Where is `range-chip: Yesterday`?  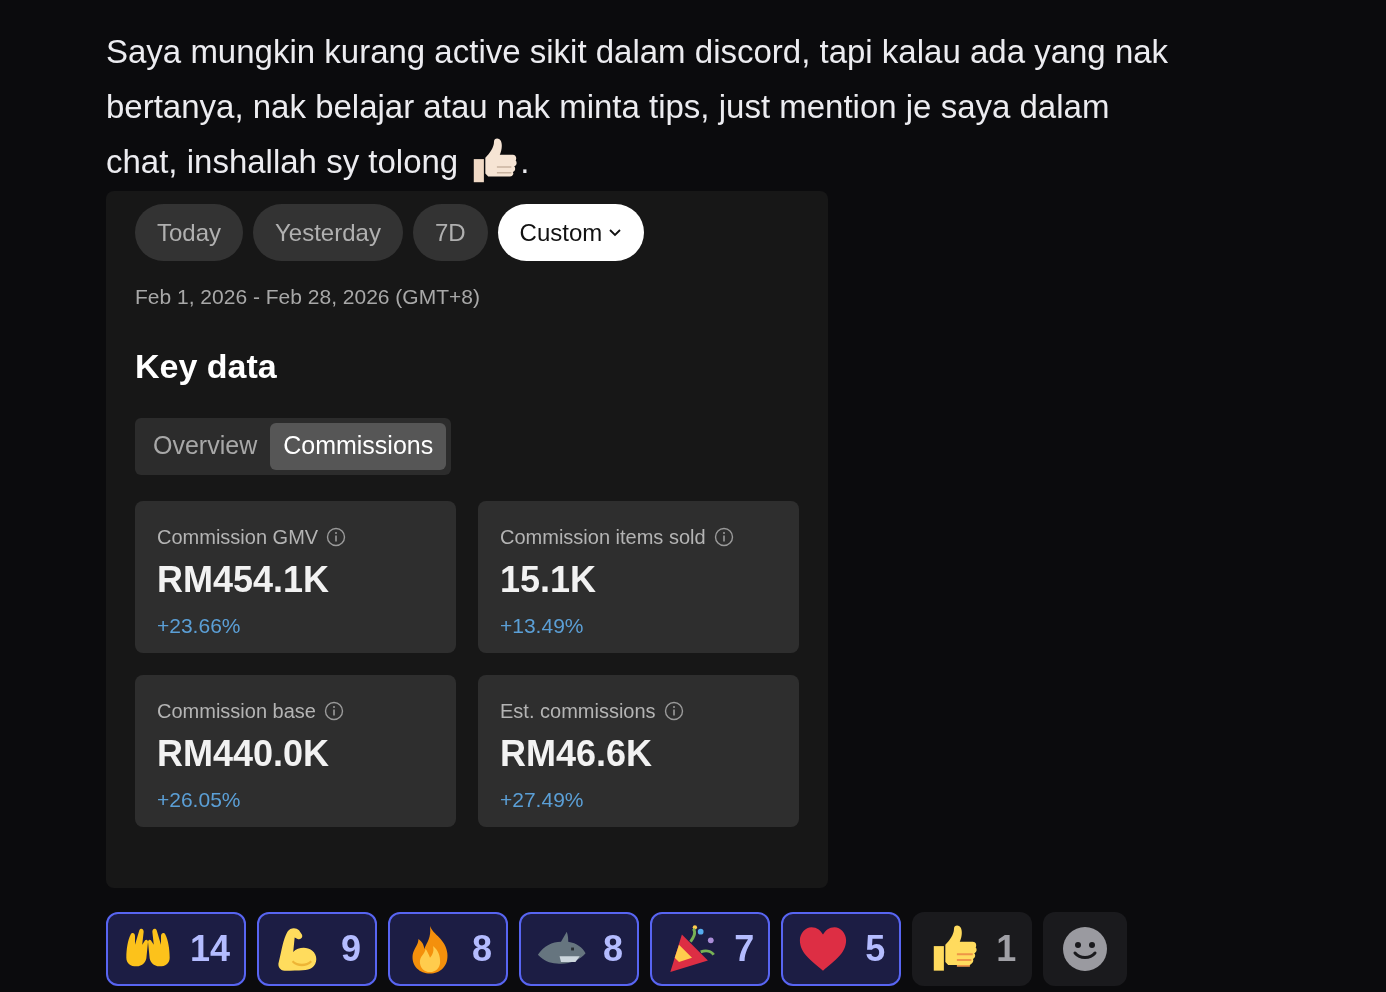
range-chip: Yesterday is located at coordinates (328, 232).